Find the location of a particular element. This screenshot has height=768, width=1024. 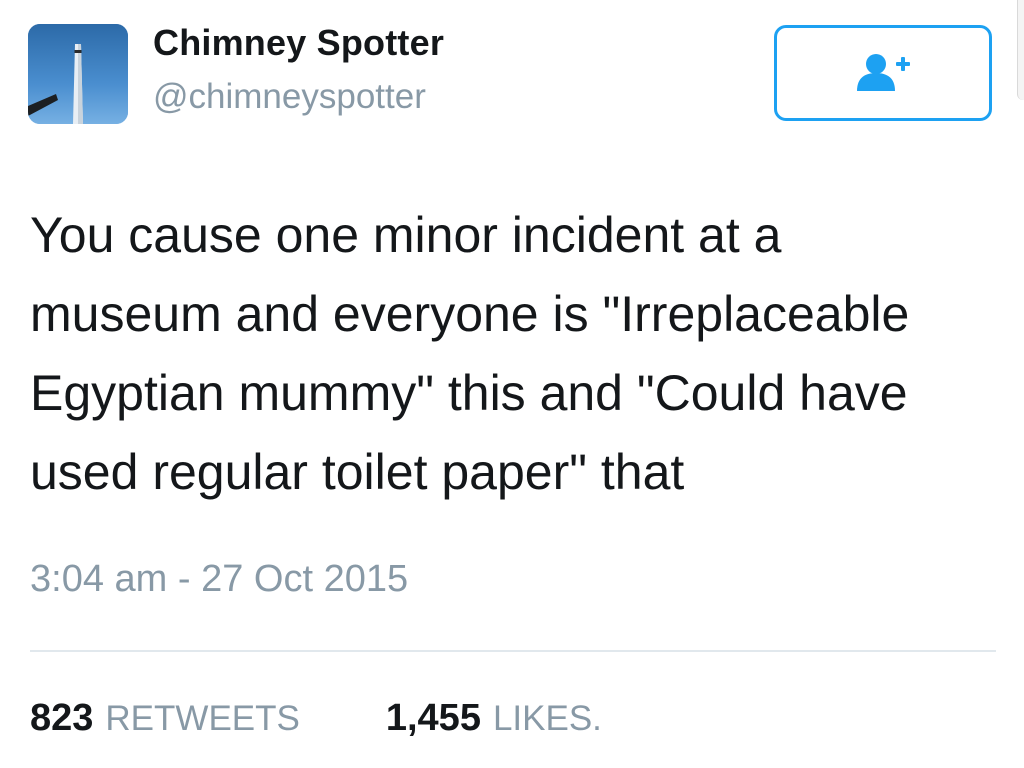

likes-count: 1,455 is located at coordinates (433, 718).